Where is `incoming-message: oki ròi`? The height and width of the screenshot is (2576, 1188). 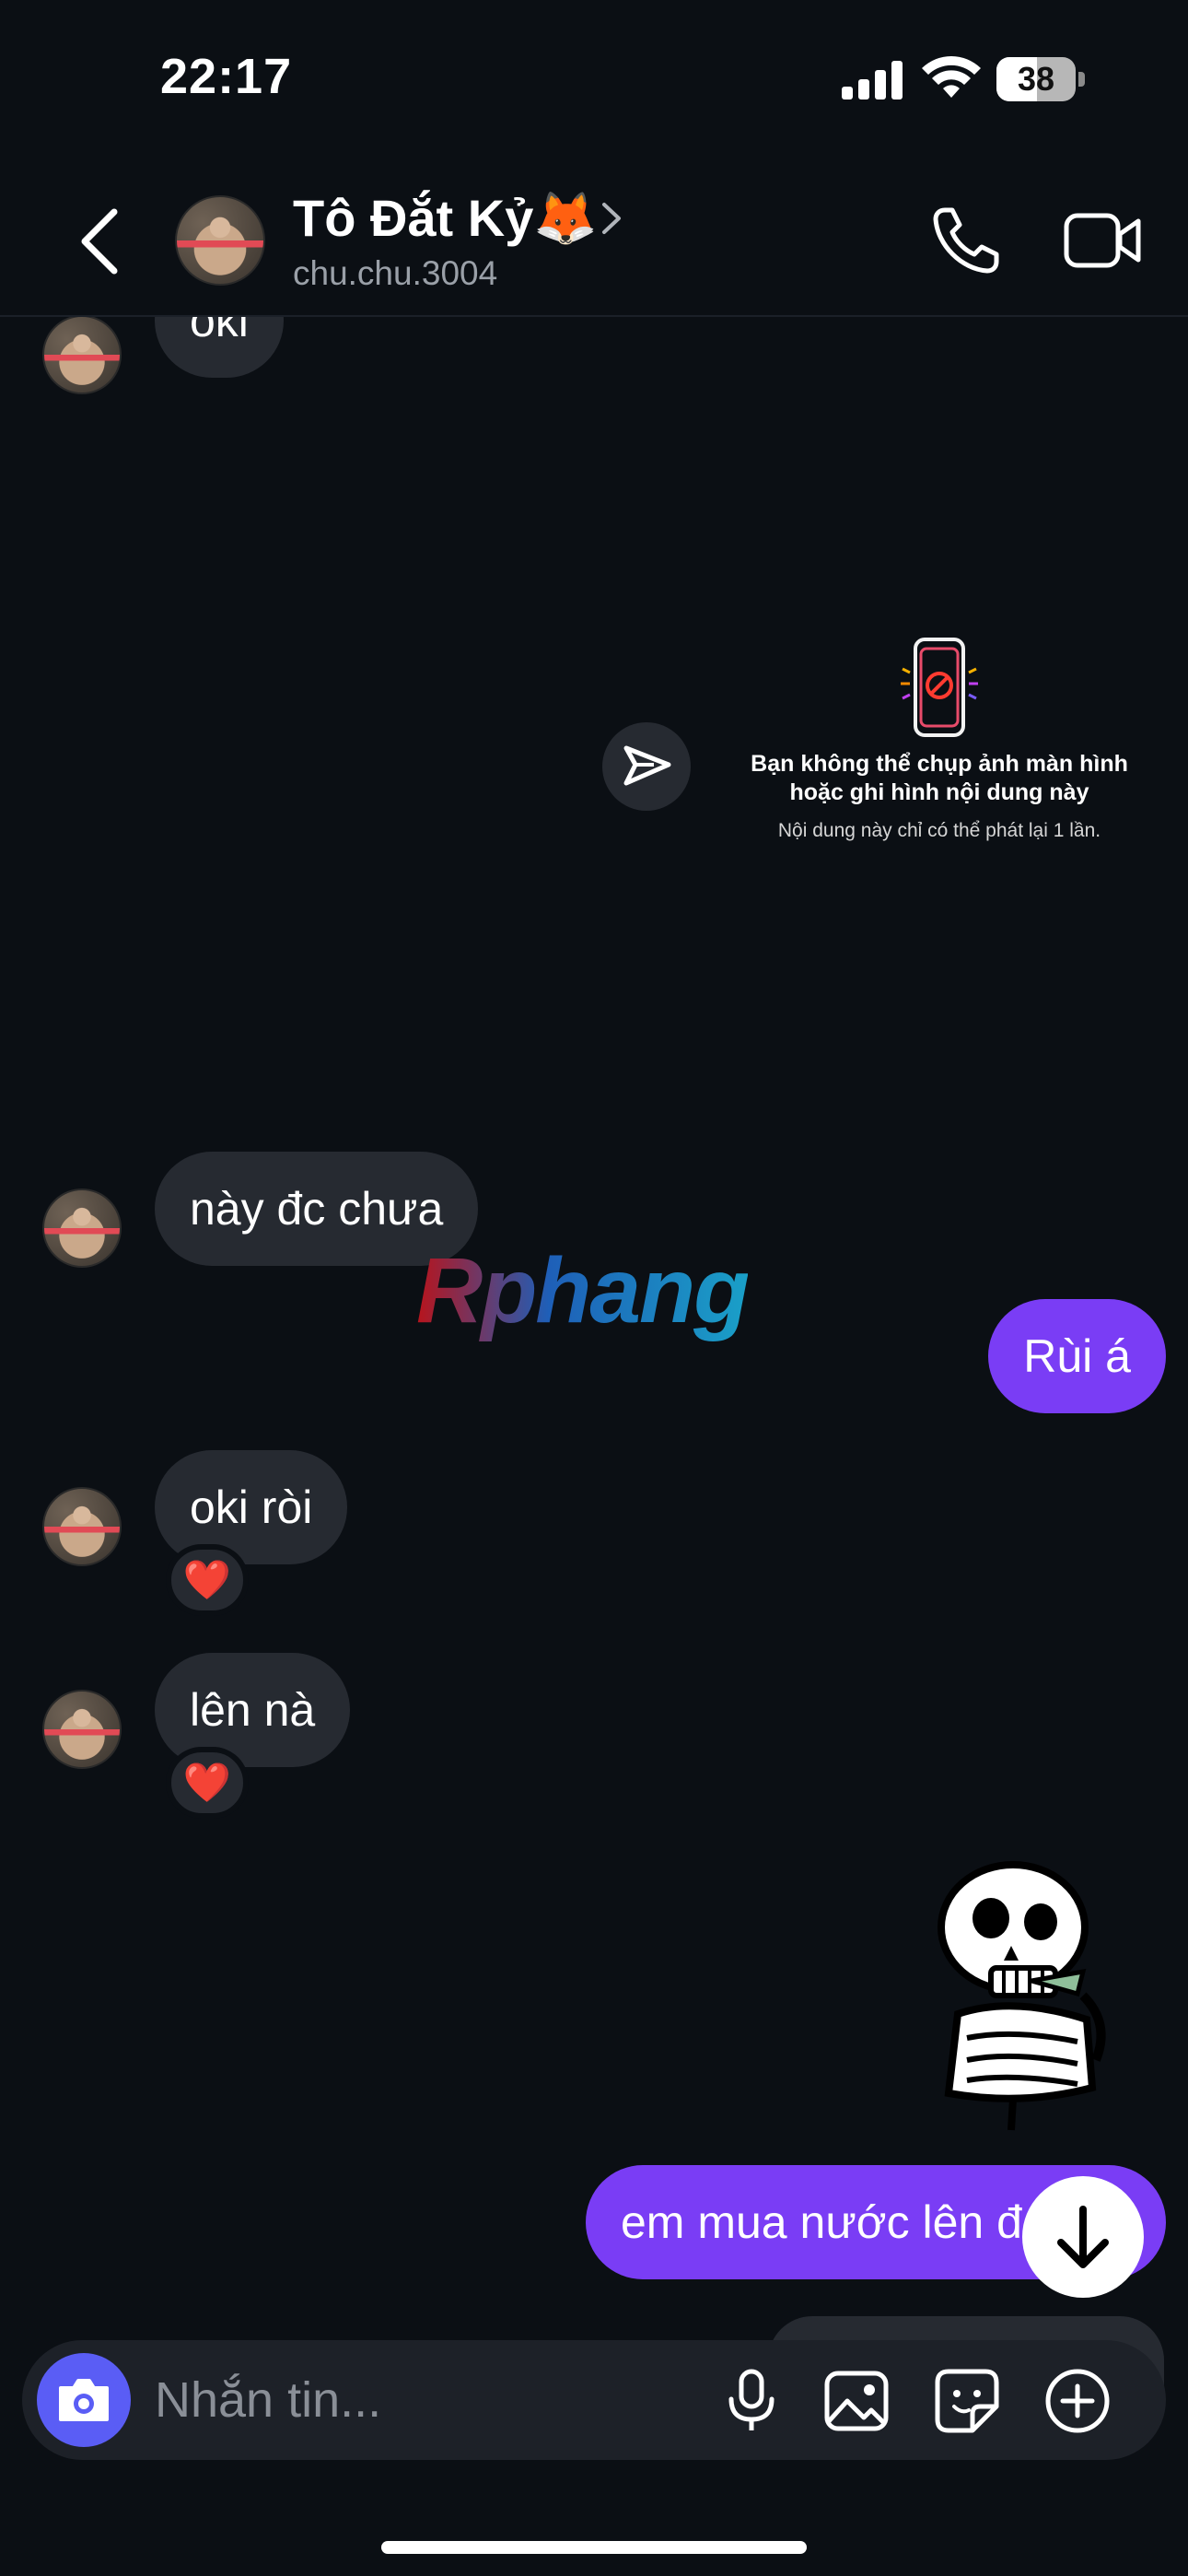
incoming-message: oki ròi is located at coordinates (251, 1507).